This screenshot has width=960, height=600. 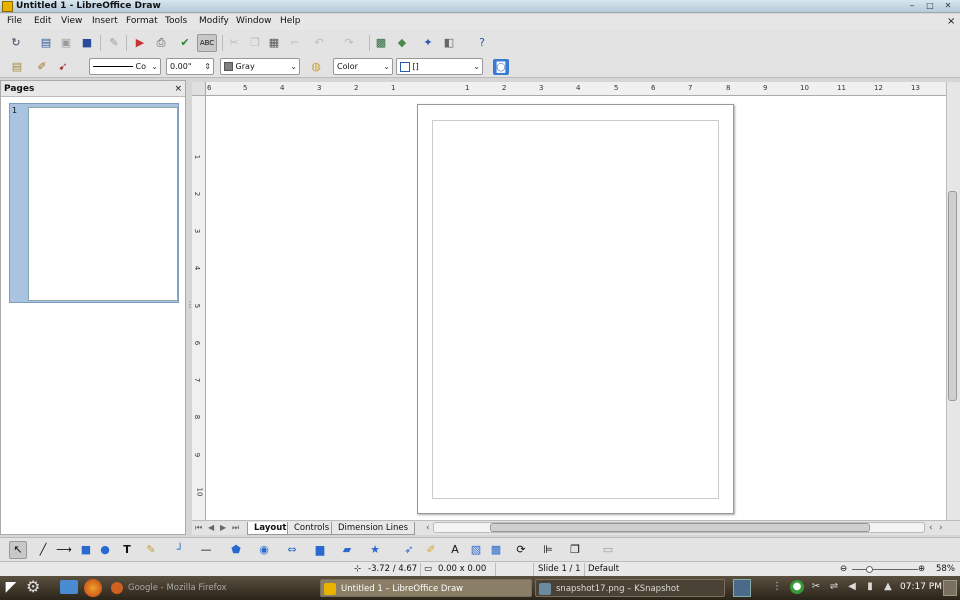 I want to click on panel-splitter: ⋮, so click(x=190, y=310).